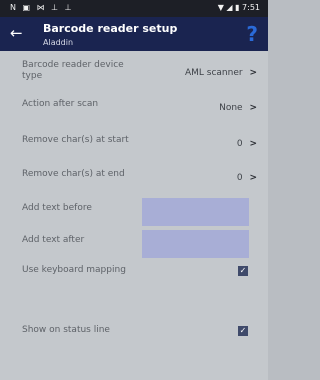  I want to click on page-title: Barcode reader setup, so click(110, 28).